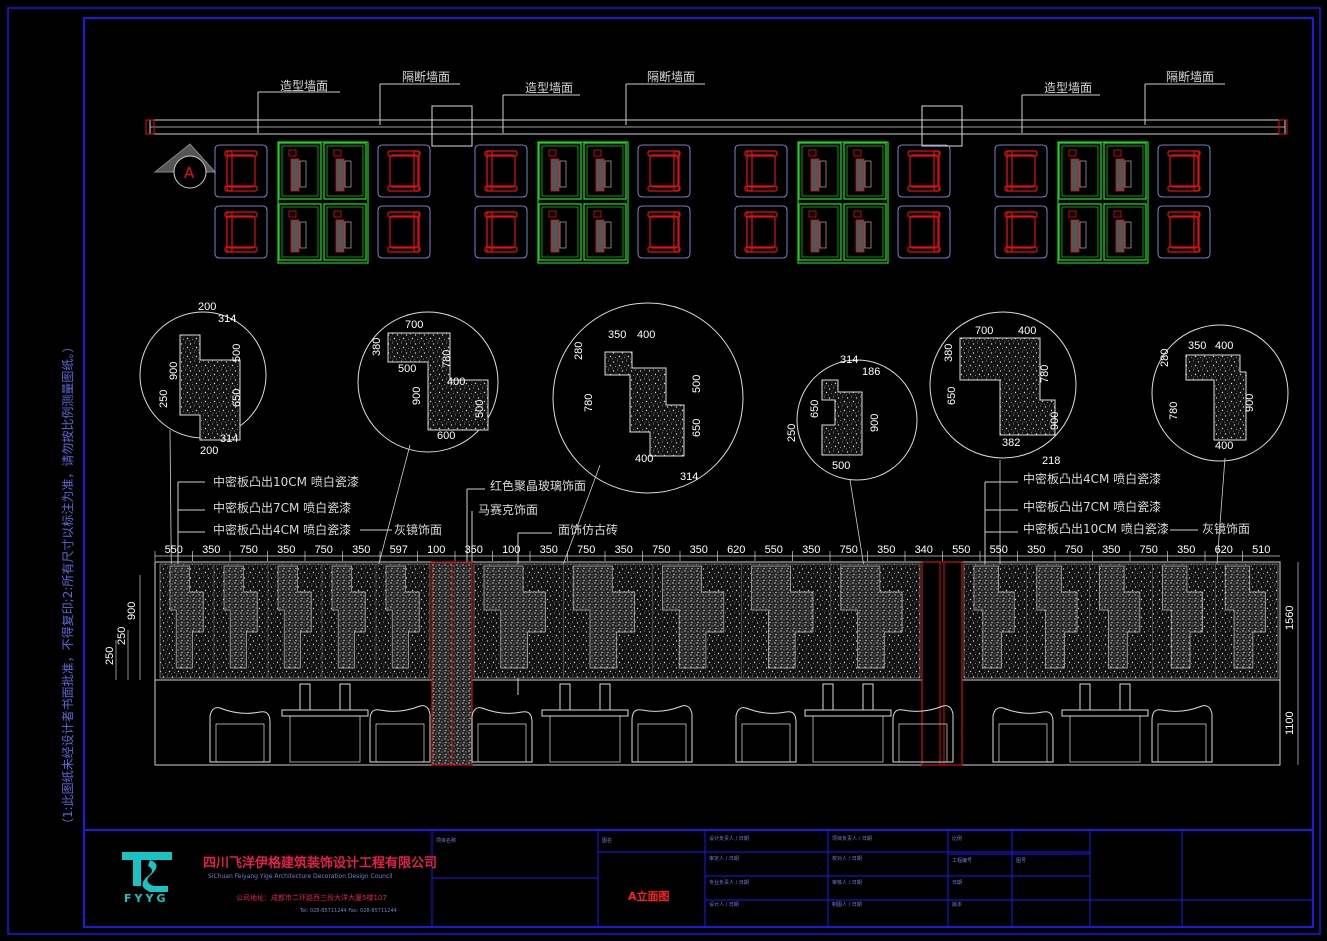 Image resolution: width=1327 pixels, height=941 pixels. What do you see at coordinates (1096, 528) in the screenshot?
I see `svg-text: 中密板凸出10CM 喷白瓷漆` at bounding box center [1096, 528].